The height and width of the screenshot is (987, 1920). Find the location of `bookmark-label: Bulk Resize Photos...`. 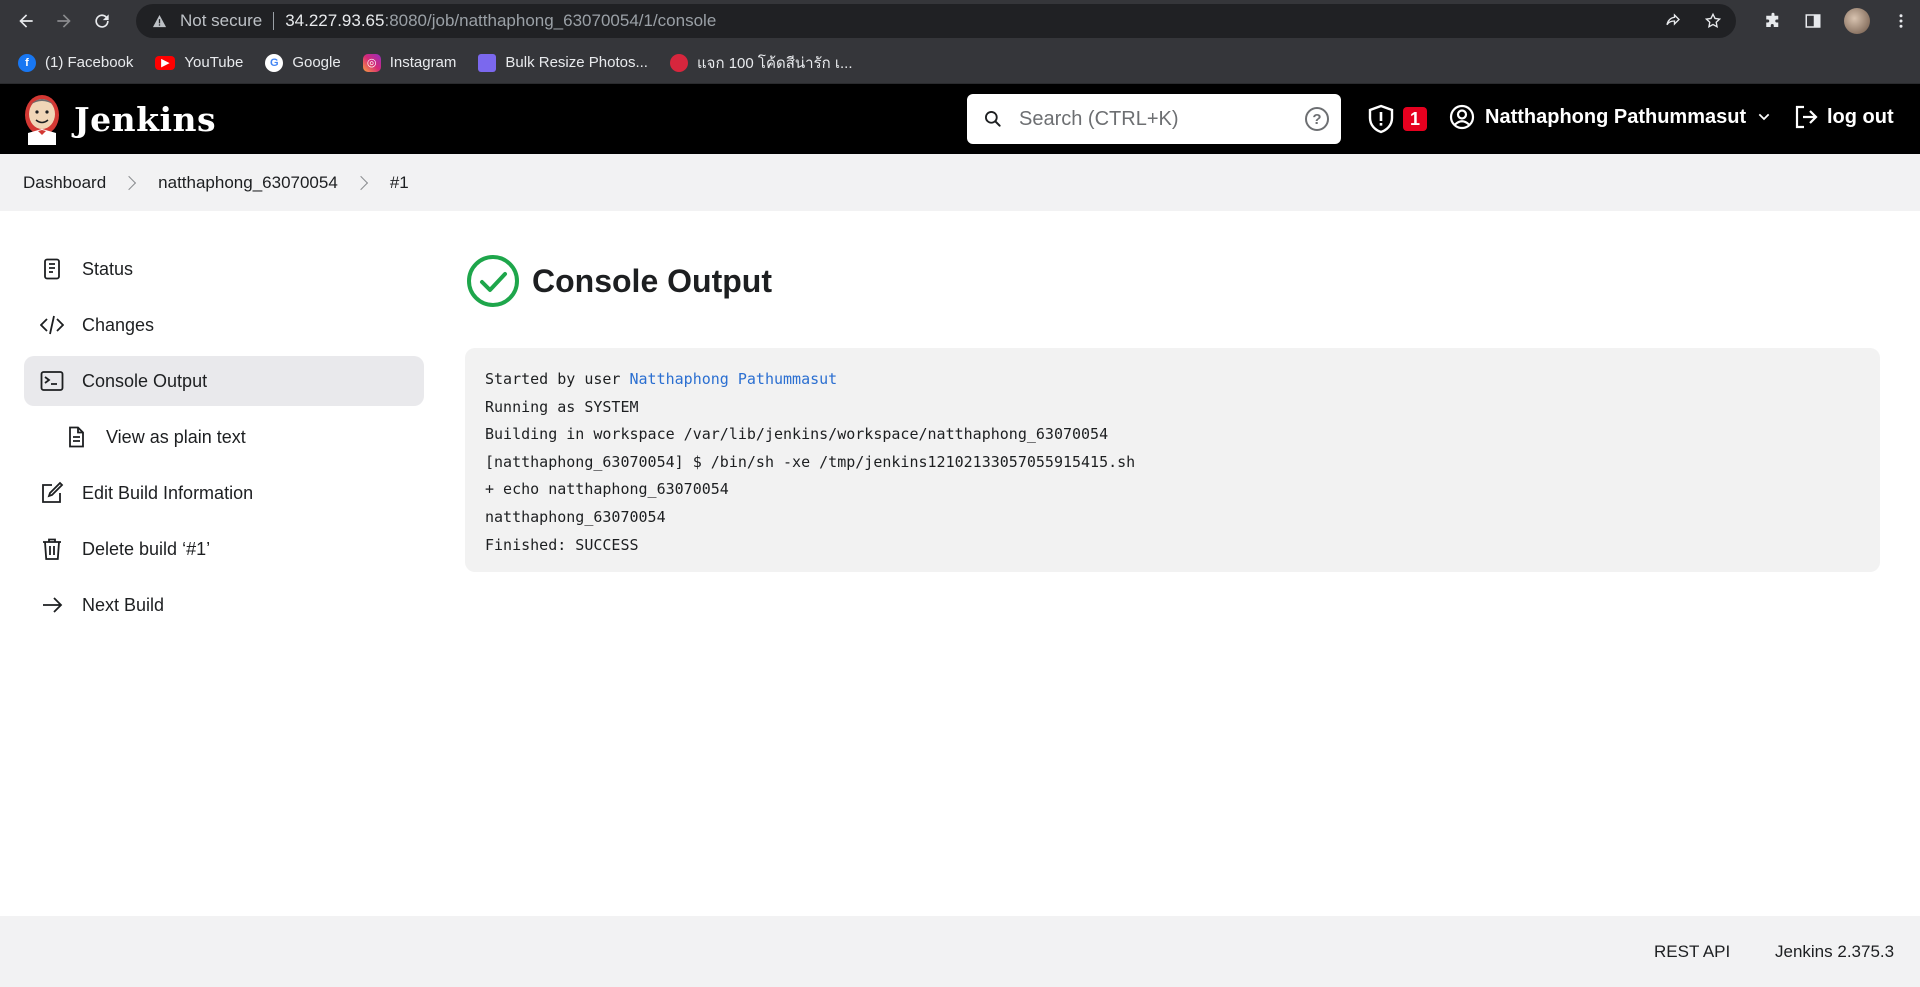

bookmark-label: Bulk Resize Photos... is located at coordinates (576, 62).